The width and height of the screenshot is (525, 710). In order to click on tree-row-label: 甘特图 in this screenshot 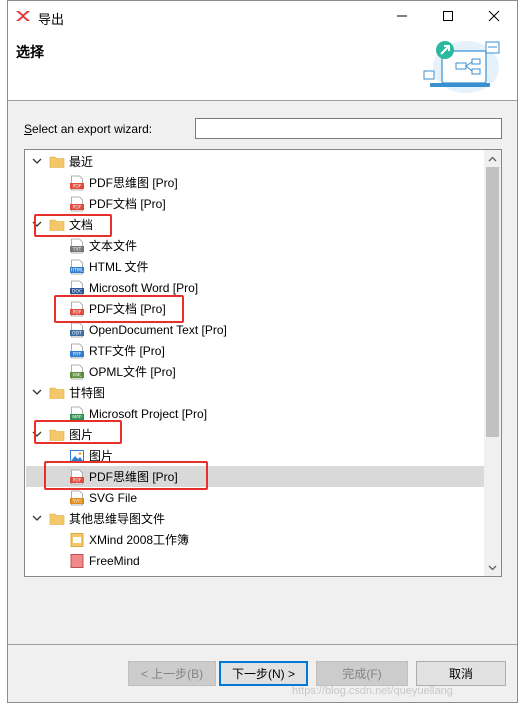, I will do `click(87, 393)`.